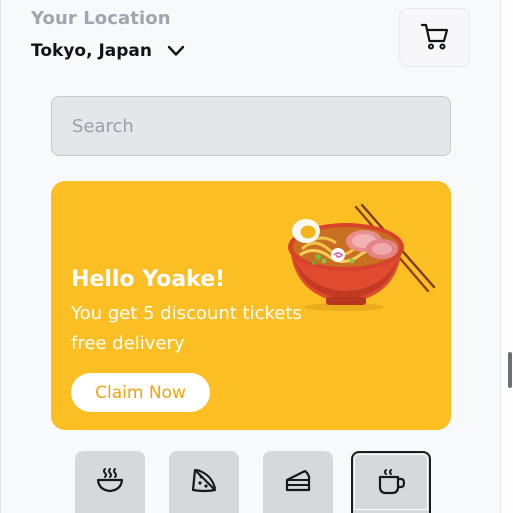 Image resolution: width=513 pixels, height=513 pixels. I want to click on category-cake, so click(298, 482).